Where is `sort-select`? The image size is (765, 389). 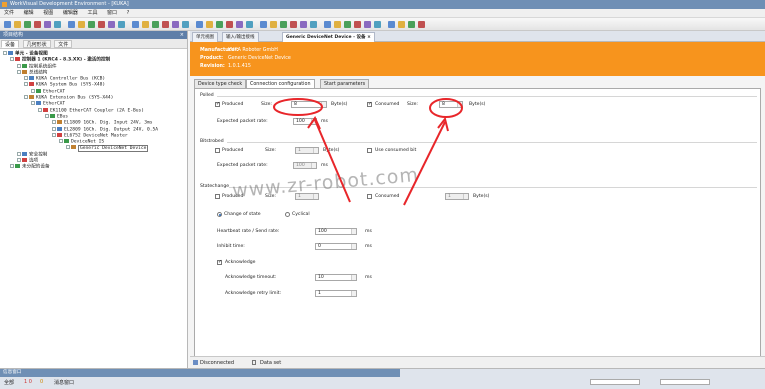 sort-select is located at coordinates (685, 382).